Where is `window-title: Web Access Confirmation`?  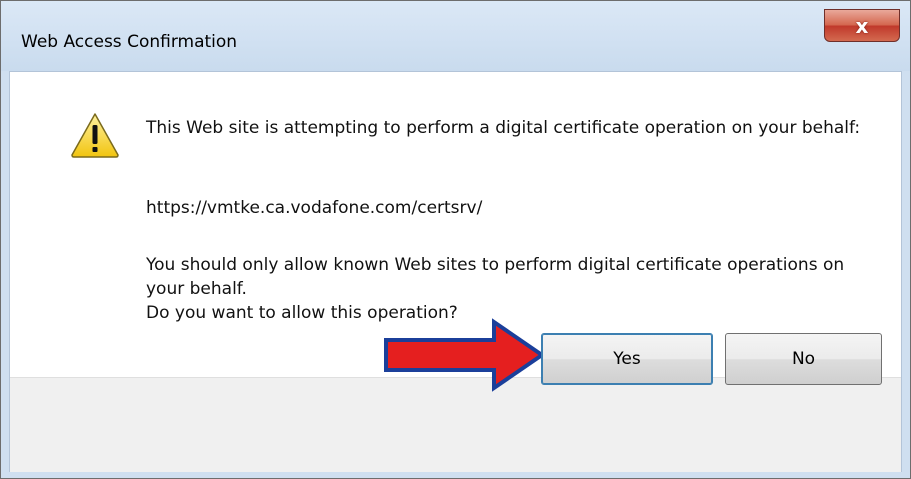
window-title: Web Access Confirmation is located at coordinates (129, 42).